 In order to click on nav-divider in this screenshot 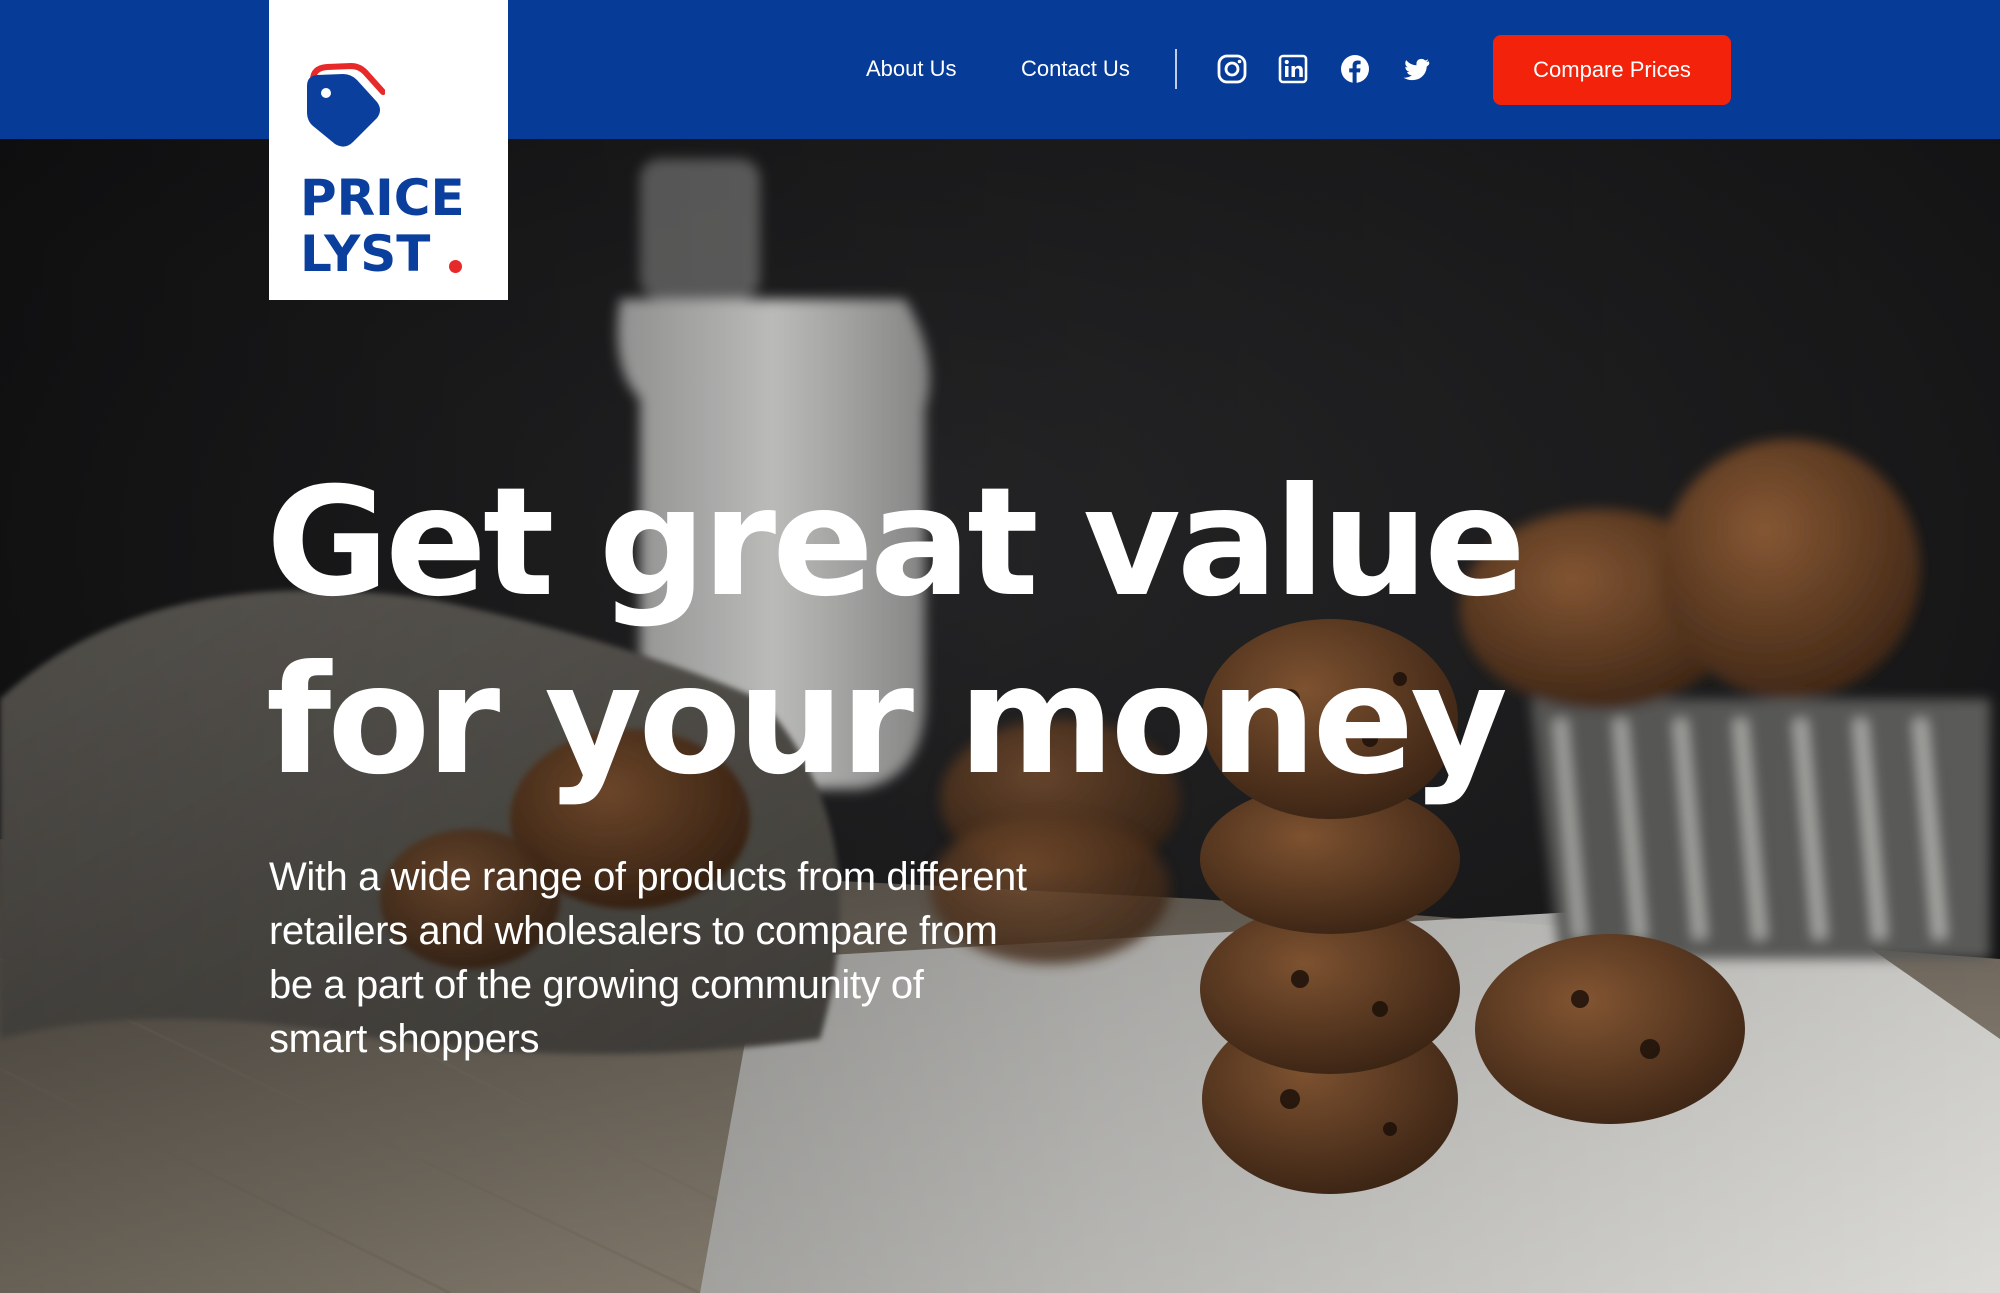, I will do `click(1176, 69)`.